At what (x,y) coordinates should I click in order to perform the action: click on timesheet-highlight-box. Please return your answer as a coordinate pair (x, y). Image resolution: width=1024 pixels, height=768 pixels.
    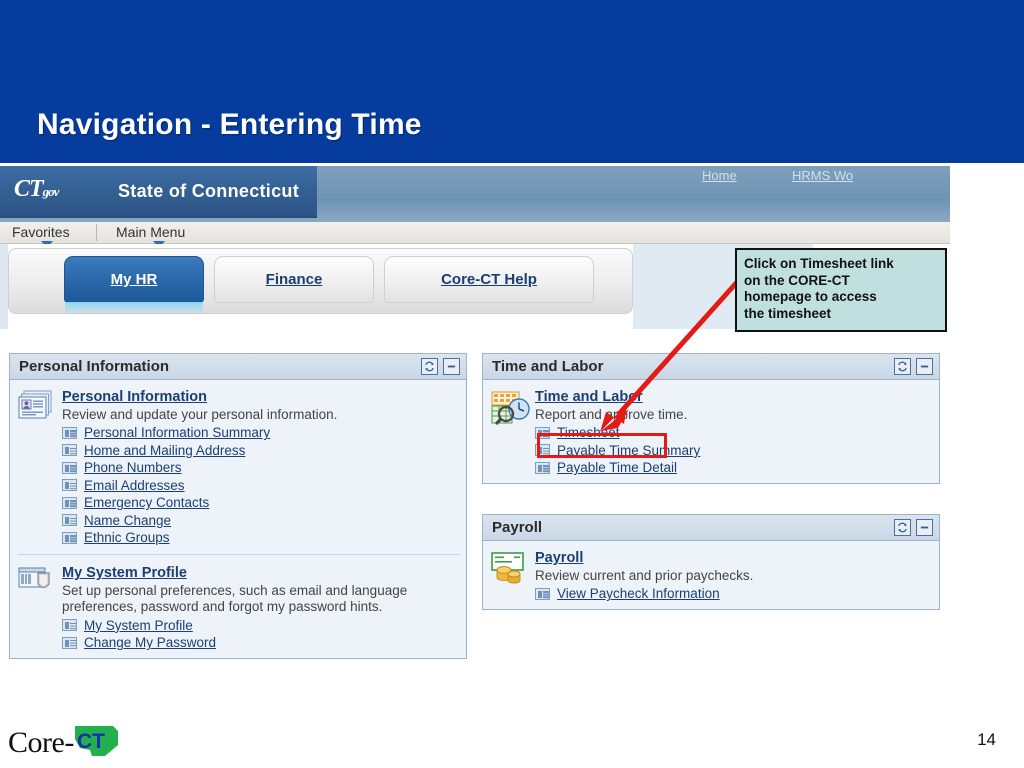
    Looking at the image, I should click on (602, 445).